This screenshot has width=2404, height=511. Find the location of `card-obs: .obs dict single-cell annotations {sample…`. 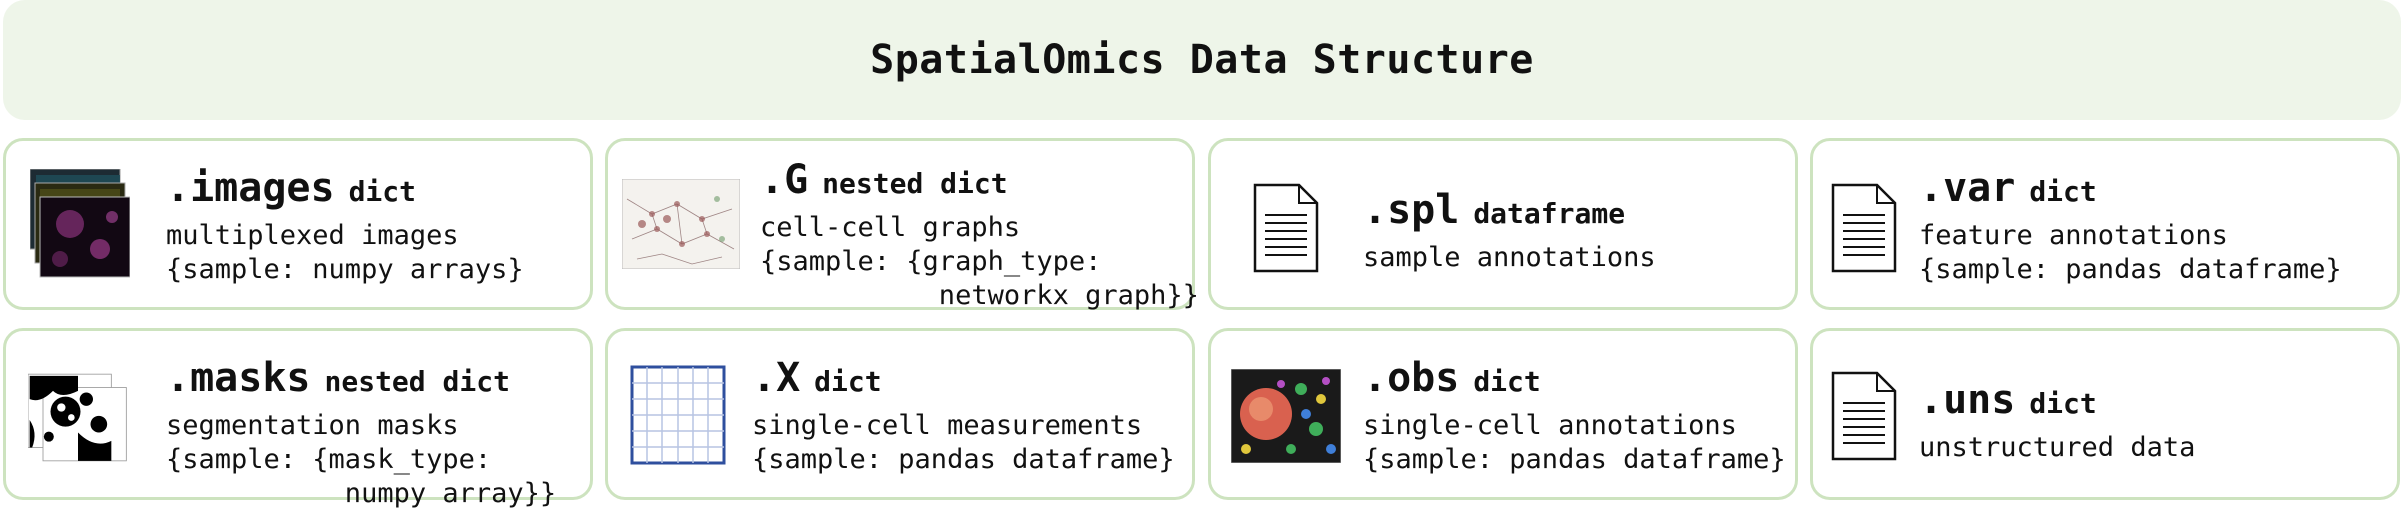

card-obs: .obs dict single-cell annotations {sample… is located at coordinates (1503, 414).